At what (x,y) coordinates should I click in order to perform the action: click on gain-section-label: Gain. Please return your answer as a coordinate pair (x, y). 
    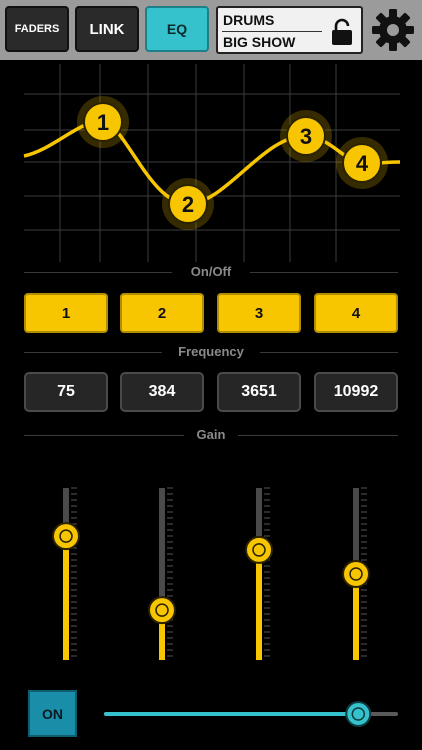
    Looking at the image, I should click on (211, 435).